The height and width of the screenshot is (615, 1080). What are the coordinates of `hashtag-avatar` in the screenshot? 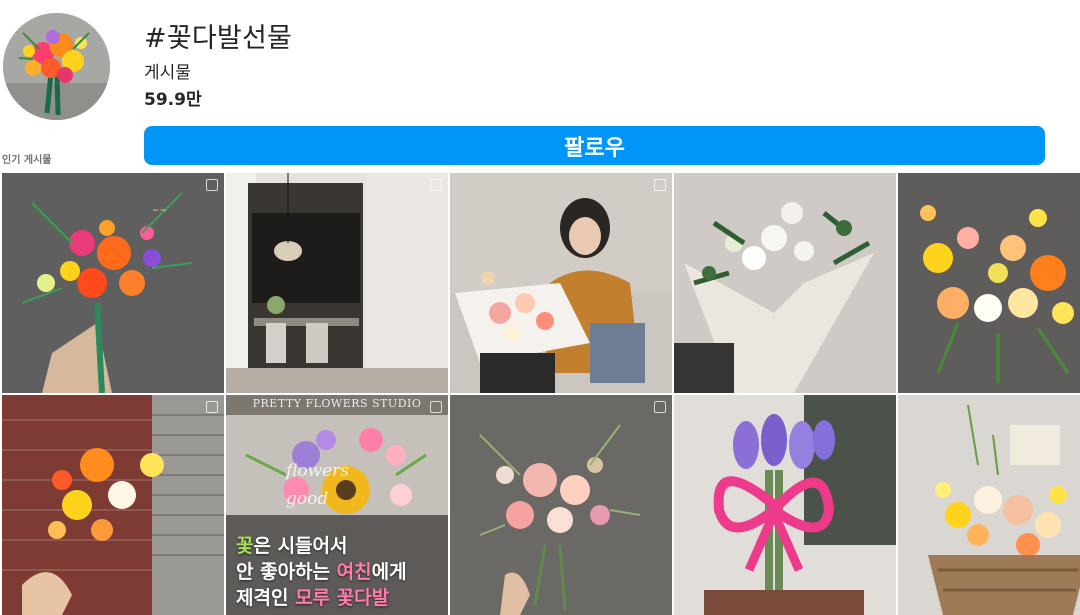 It's located at (56, 66).